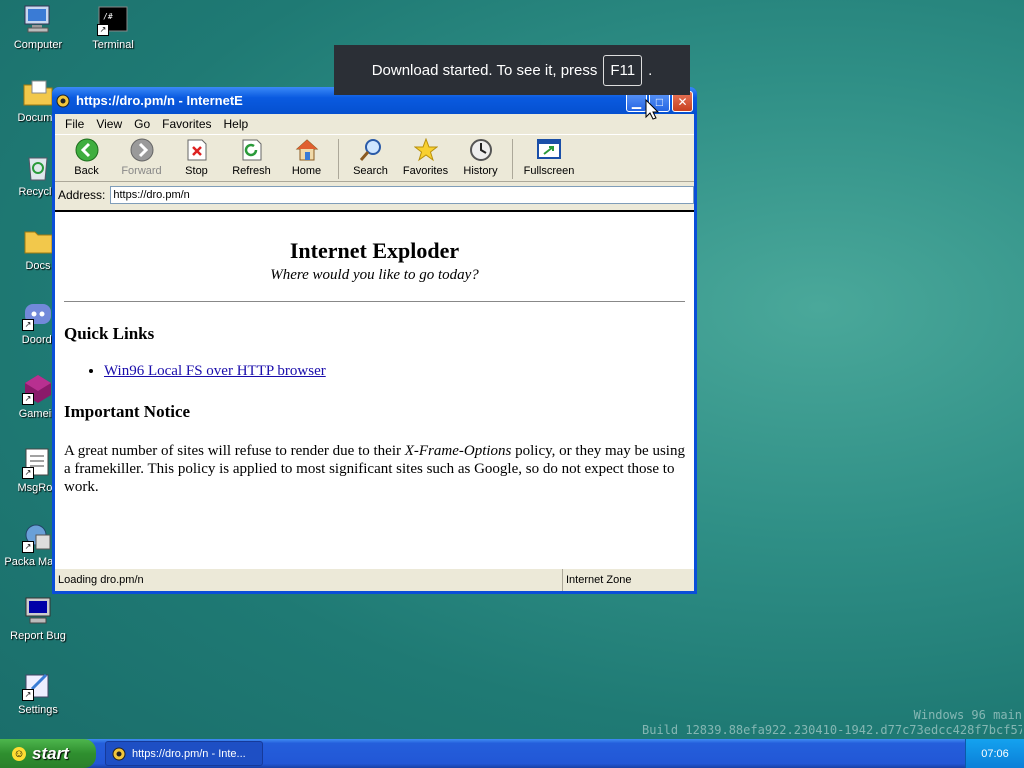 The image size is (1024, 768). What do you see at coordinates (109, 124) in the screenshot?
I see `menu-view: View` at bounding box center [109, 124].